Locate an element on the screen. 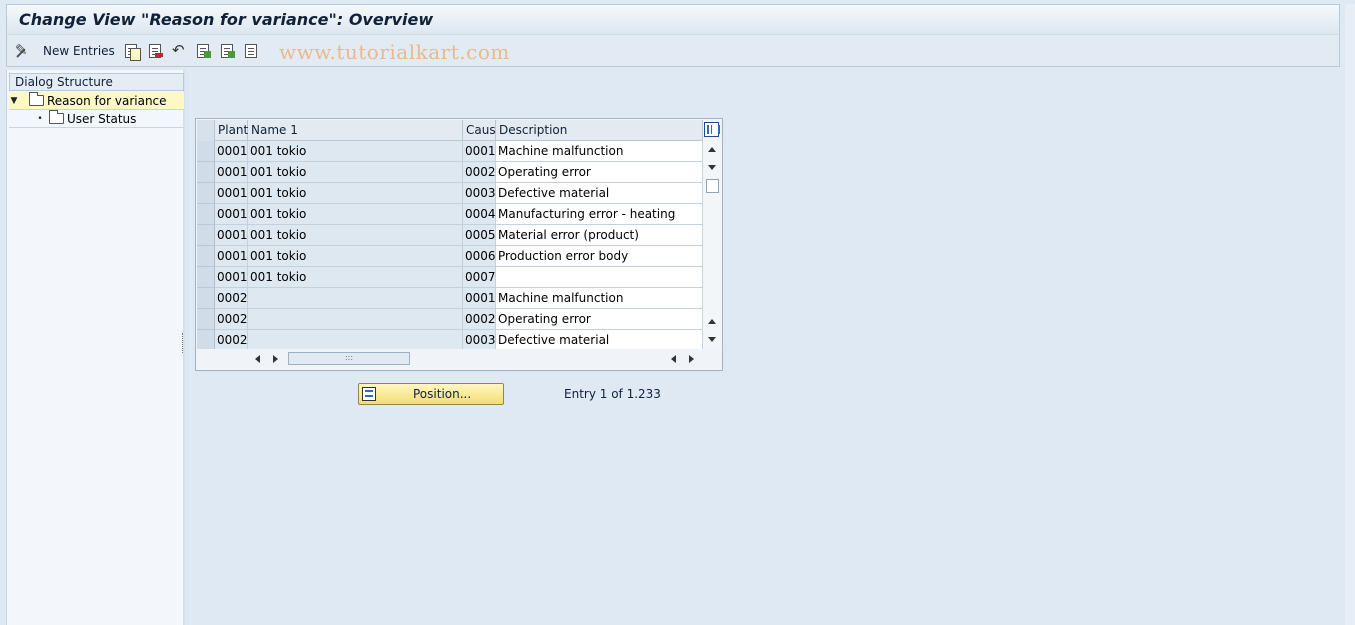 The image size is (1355, 625). table-row: 0001 001 tokio 0002 Operating error is located at coordinates (450, 172).